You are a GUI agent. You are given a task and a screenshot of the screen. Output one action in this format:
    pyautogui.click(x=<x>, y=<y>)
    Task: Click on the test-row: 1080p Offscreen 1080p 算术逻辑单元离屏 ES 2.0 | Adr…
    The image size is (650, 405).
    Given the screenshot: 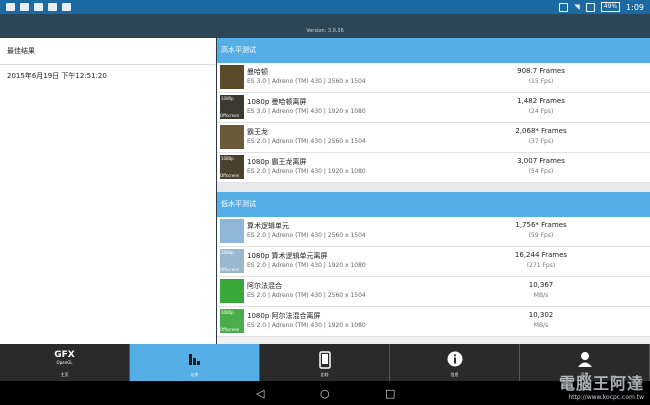 What is the action you would take?
    pyautogui.click(x=433, y=262)
    